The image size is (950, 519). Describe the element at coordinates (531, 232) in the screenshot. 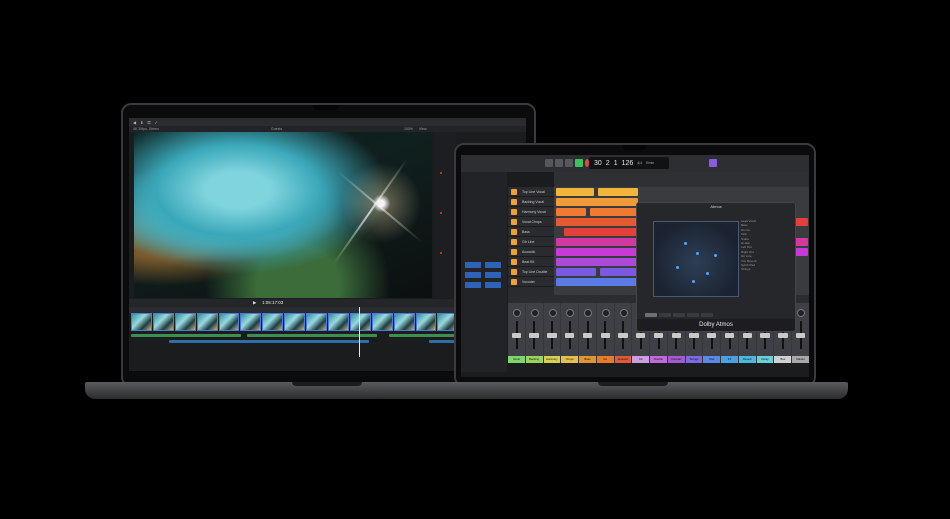

I see `track-header: Bass` at that location.